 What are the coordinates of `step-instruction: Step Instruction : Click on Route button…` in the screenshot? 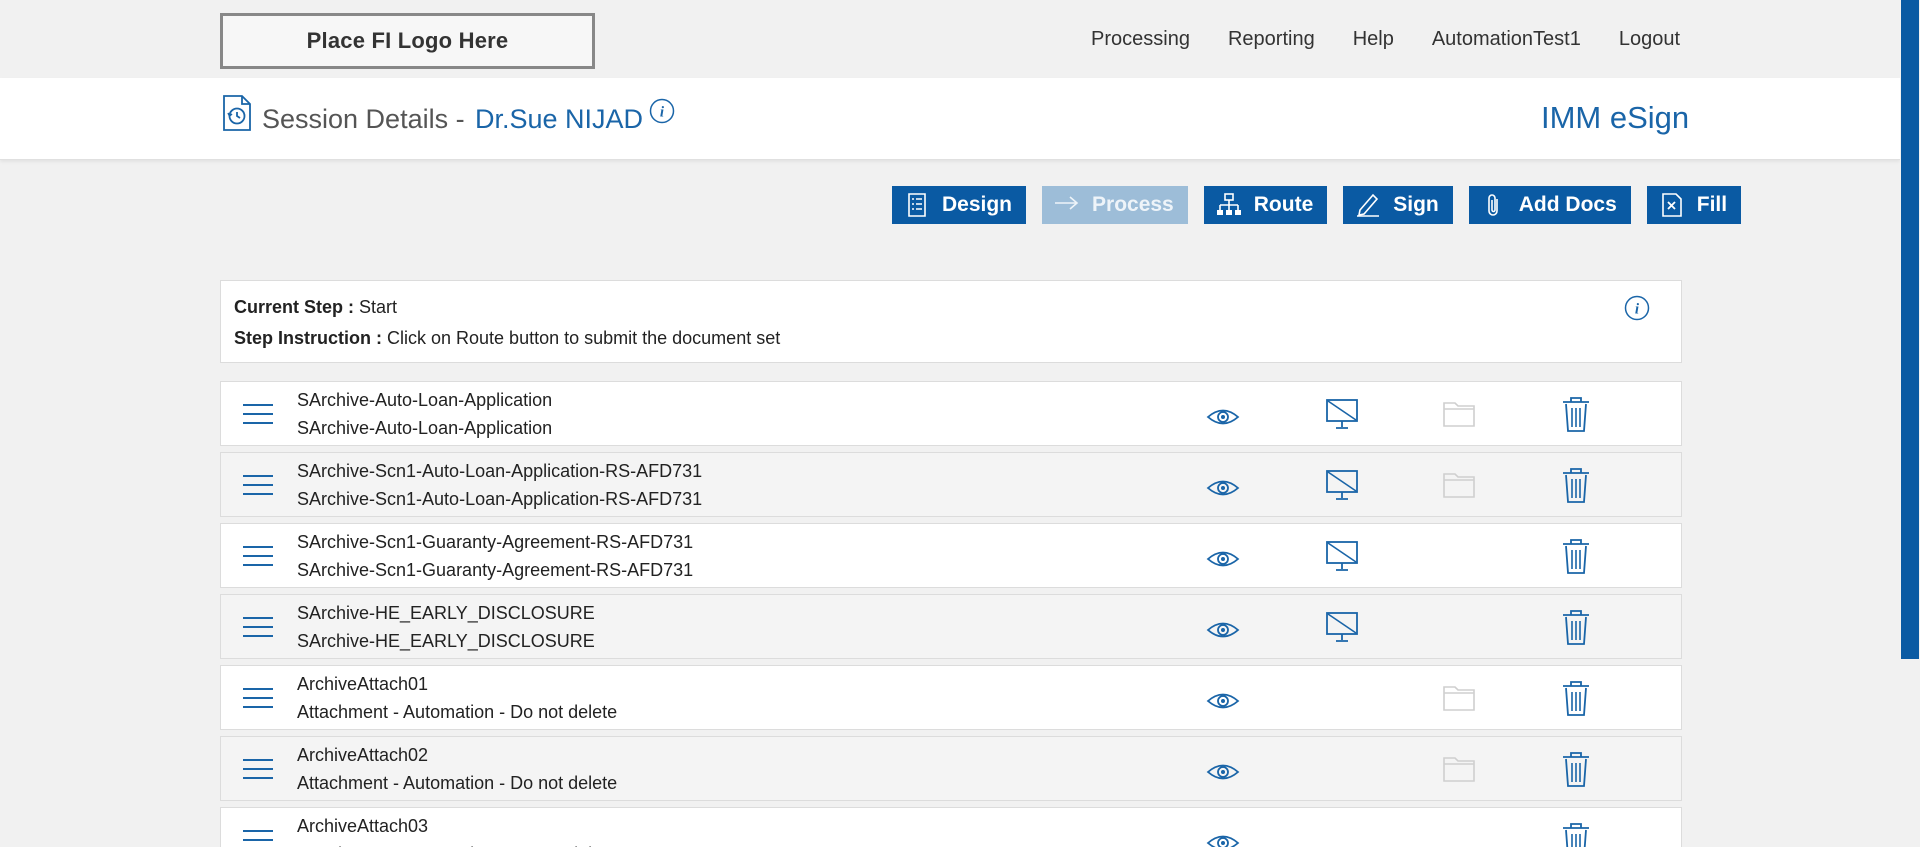 It's located at (507, 338).